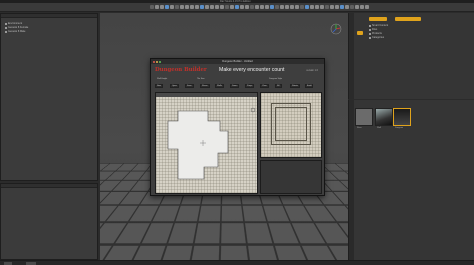 This screenshot has height=265, width=474. What do you see at coordinates (278, 86) in the screenshot?
I see `dialog-fill-button: Fill` at bounding box center [278, 86].